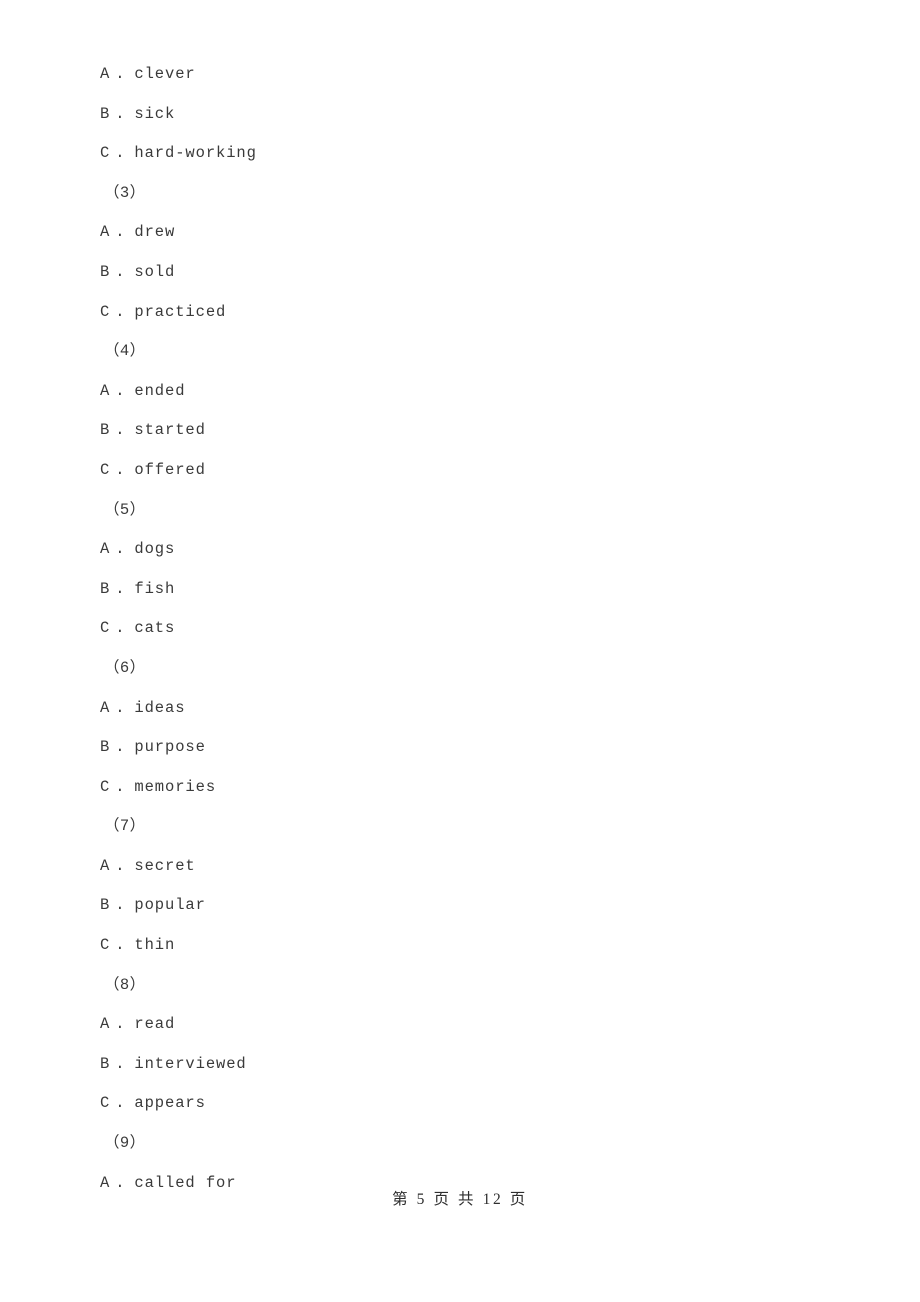 Image resolution: width=920 pixels, height=1302 pixels. What do you see at coordinates (170, 747) in the screenshot?
I see `option-text: purpose` at bounding box center [170, 747].